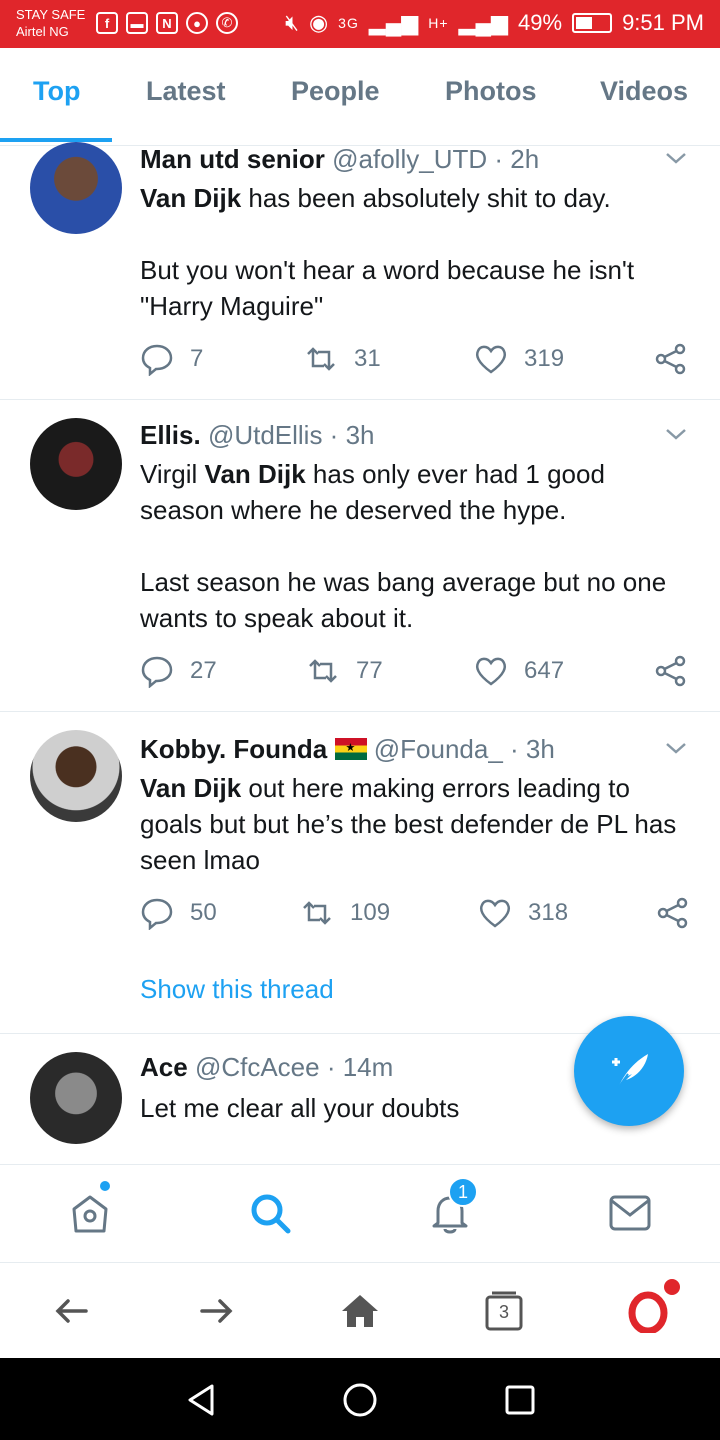 This screenshot has width=720, height=1440. Describe the element at coordinates (72, 1311) in the screenshot. I see `back-button` at that location.